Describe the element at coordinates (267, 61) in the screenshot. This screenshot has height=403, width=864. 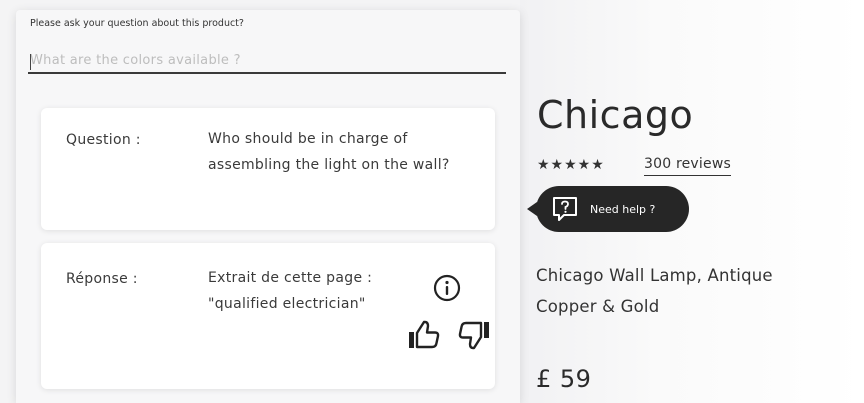
I see `question-input` at that location.